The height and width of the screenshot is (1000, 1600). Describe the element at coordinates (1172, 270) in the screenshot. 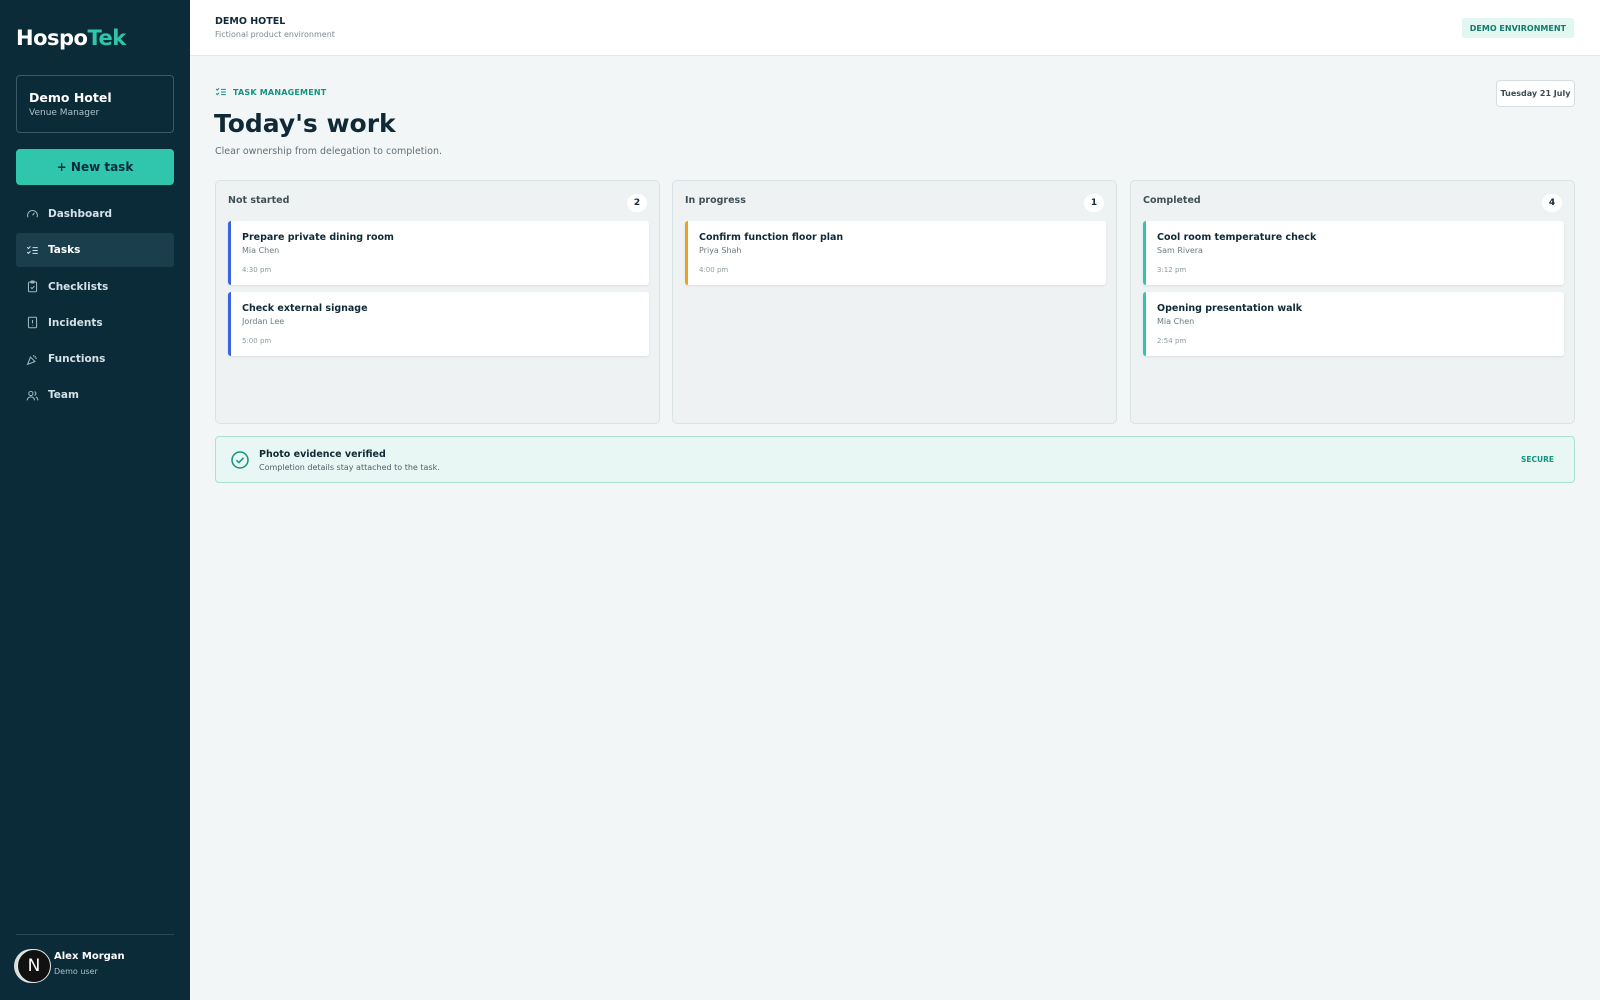

I see `task-time: 3:12 pm` at that location.